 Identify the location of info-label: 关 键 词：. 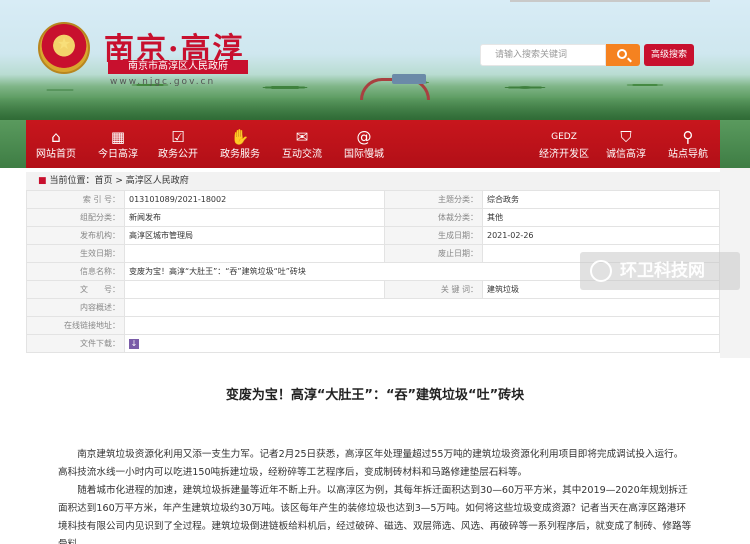
(433, 289).